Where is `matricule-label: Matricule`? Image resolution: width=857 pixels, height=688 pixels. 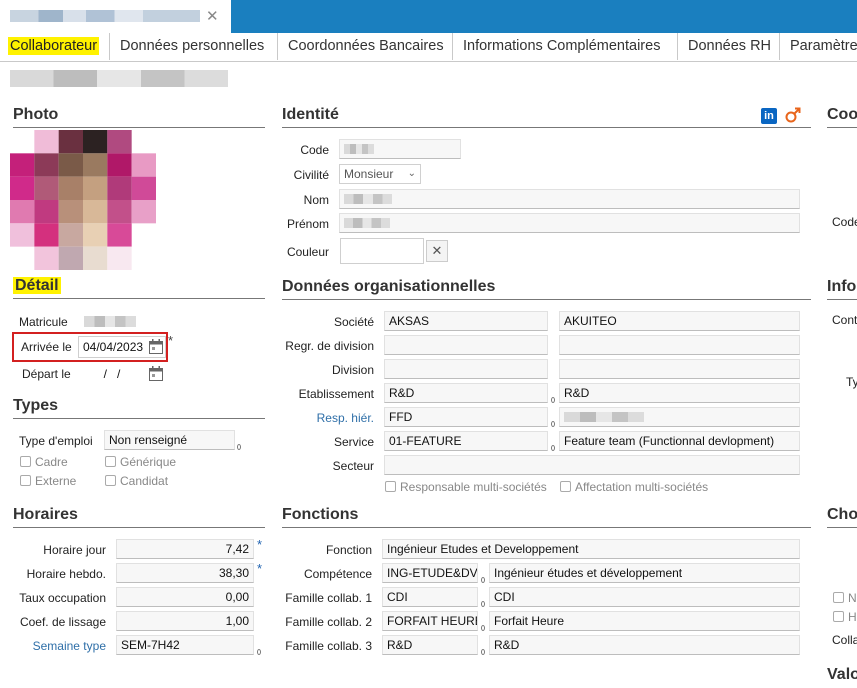
matricule-label: Matricule is located at coordinates (43, 322).